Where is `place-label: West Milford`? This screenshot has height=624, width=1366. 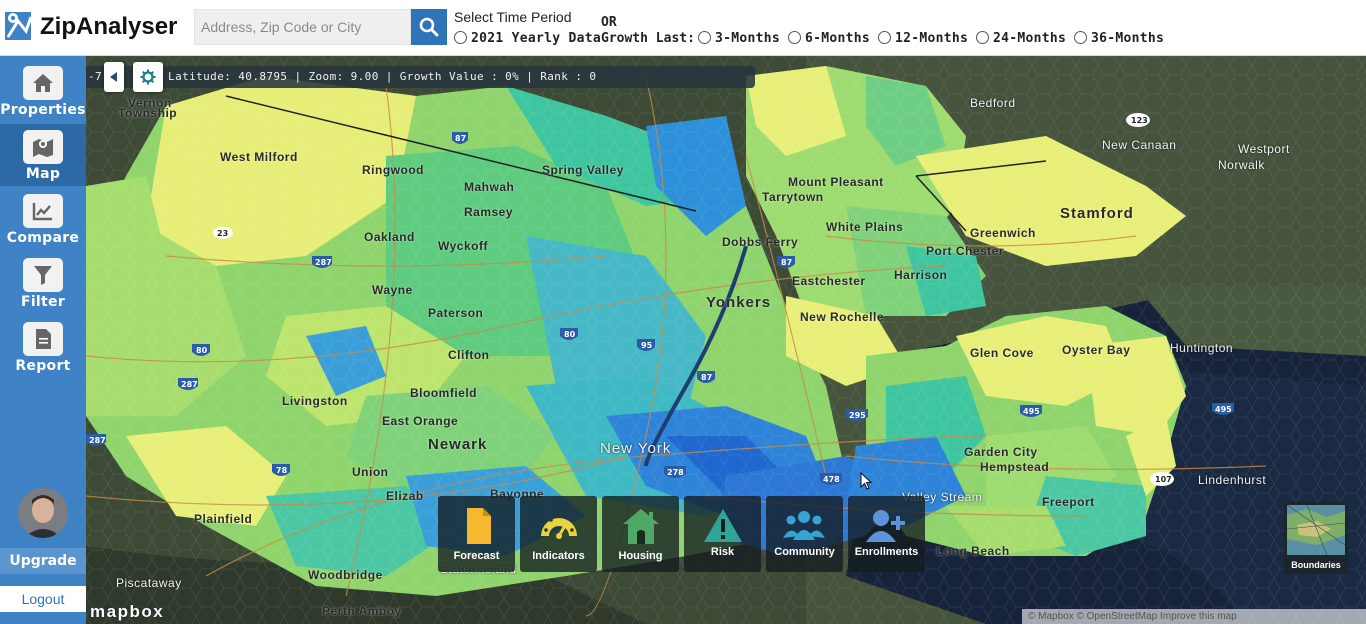
place-label: West Milford is located at coordinates (259, 157).